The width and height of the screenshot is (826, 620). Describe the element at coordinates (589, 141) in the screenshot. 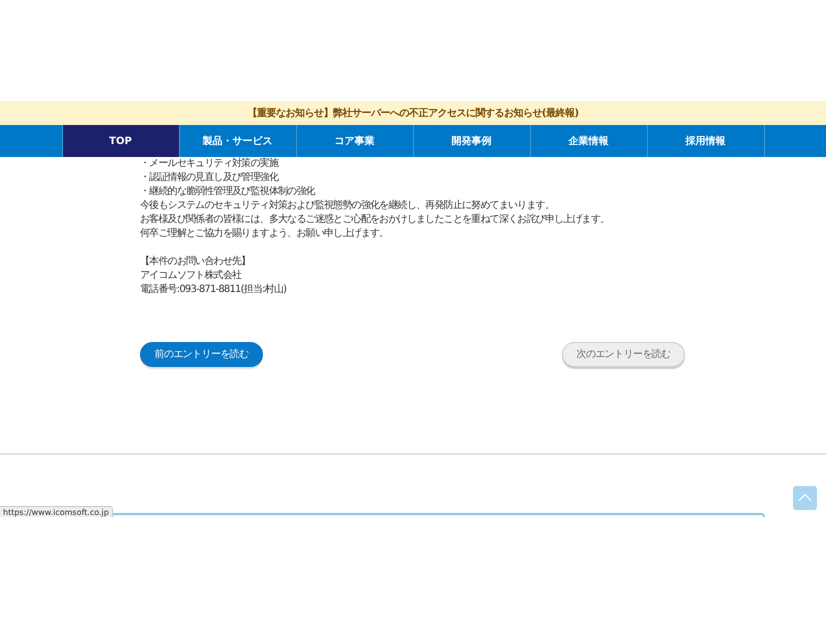

I see `nav-tab: 企業情報` at that location.